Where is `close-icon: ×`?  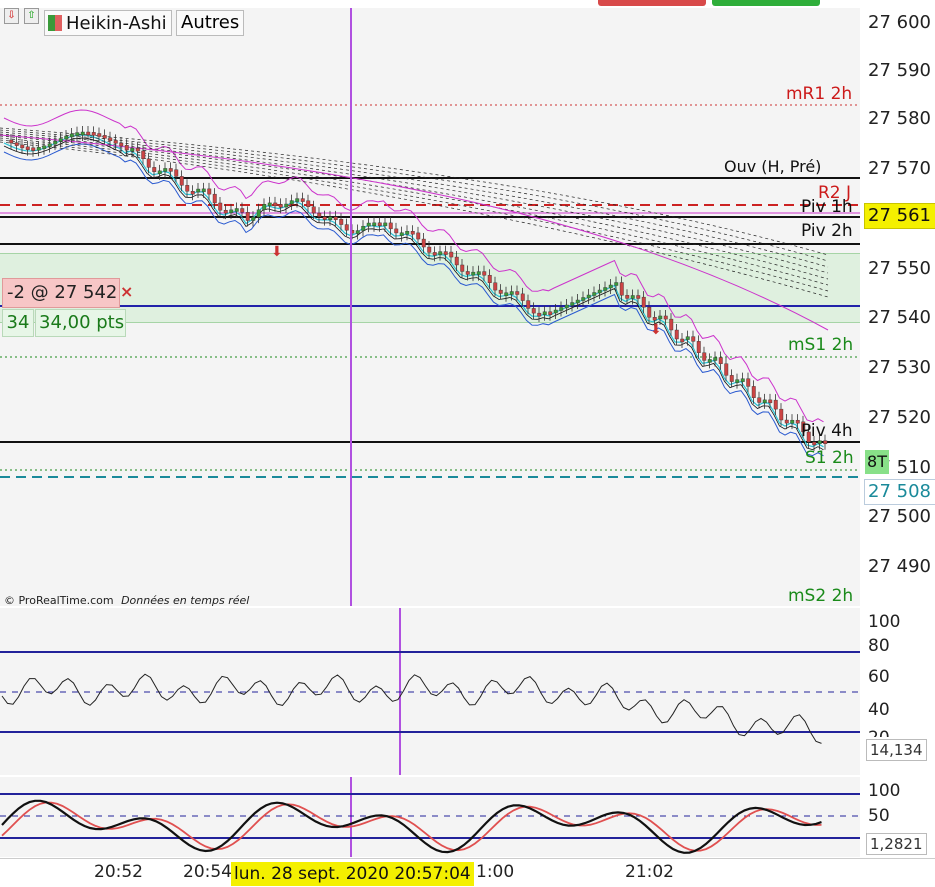
close-icon: × is located at coordinates (126, 291).